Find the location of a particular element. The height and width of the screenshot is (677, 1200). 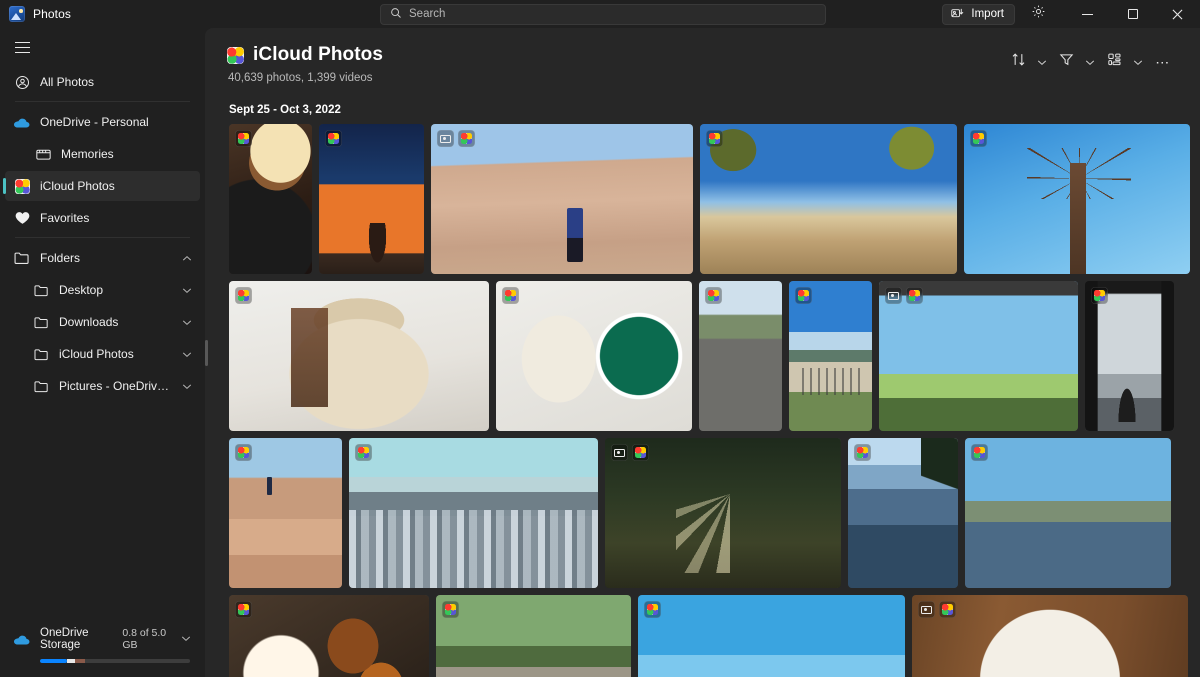

sidebar-item-downloads: Downloads is located at coordinates (102, 322).